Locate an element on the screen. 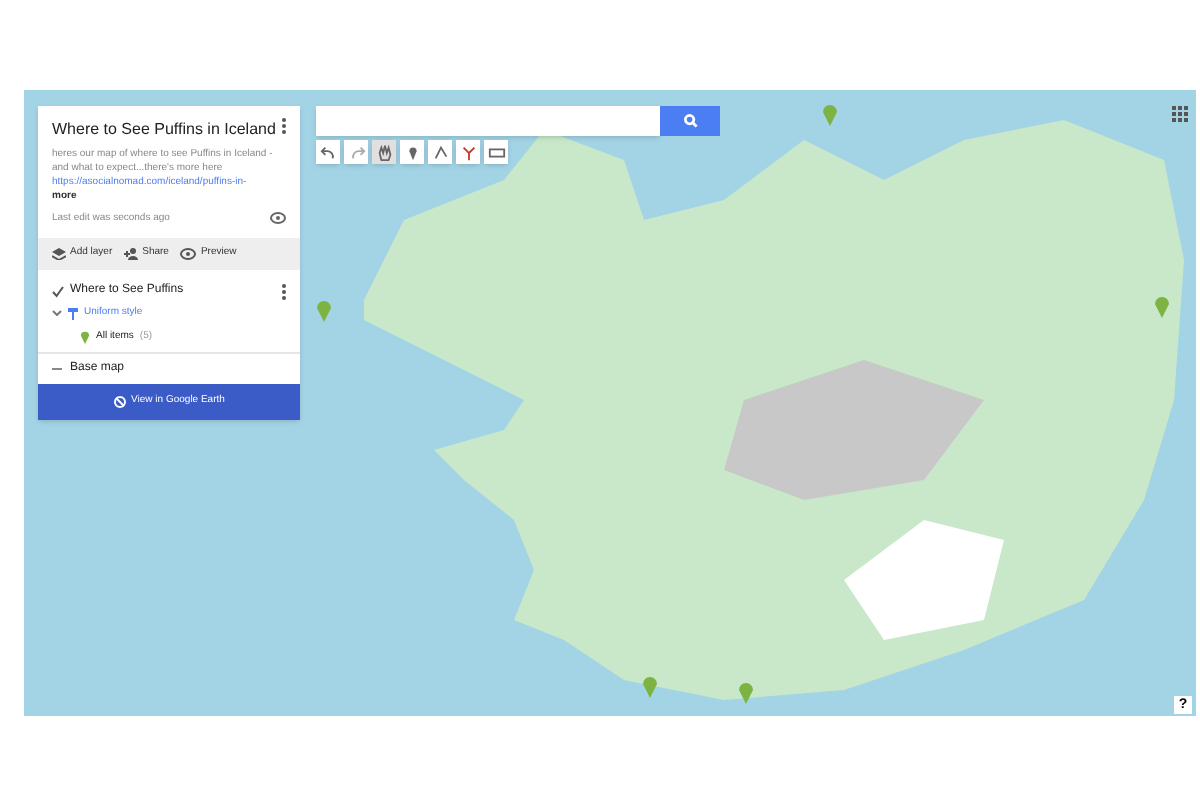 The height and width of the screenshot is (800, 1200). marker-icon is located at coordinates (412, 152).